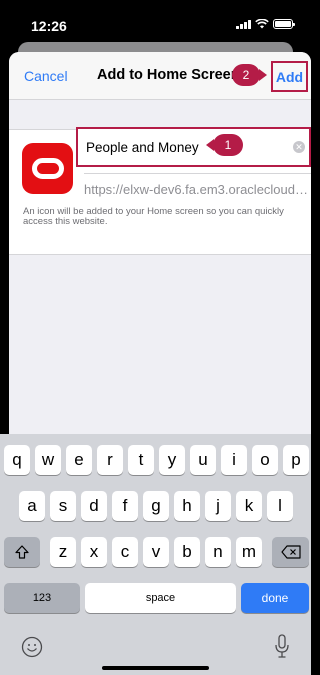 The height and width of the screenshot is (675, 320). I want to click on key-r: r, so click(110, 460).